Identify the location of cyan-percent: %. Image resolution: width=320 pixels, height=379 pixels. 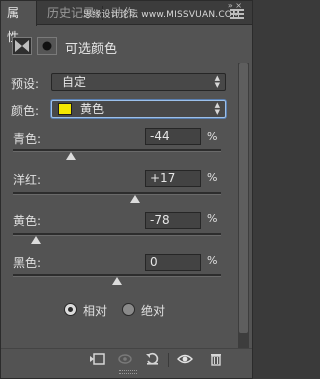
(212, 136).